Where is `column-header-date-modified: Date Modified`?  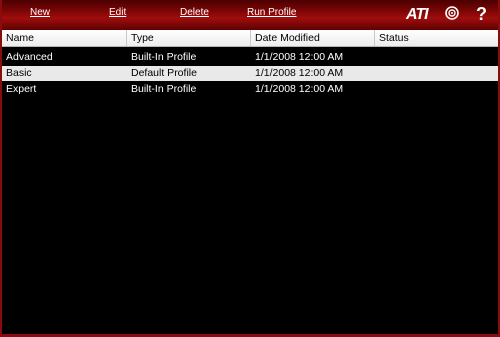
column-header-date-modified: Date Modified is located at coordinates (313, 38).